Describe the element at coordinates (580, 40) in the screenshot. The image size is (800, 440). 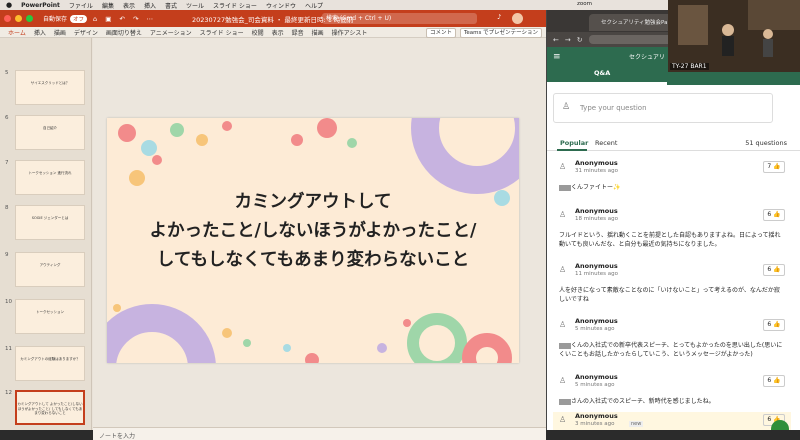
I see `reload-icon: ↻` at that location.